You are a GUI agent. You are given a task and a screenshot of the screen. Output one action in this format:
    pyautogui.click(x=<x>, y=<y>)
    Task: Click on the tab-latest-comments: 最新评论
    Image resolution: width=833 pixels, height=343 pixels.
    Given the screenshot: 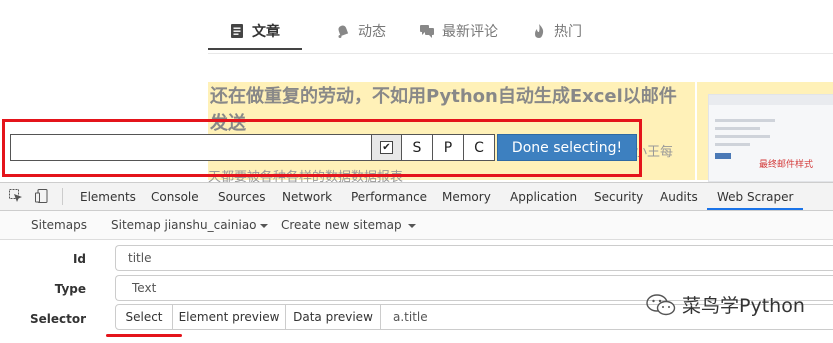 What is the action you would take?
    pyautogui.click(x=459, y=31)
    